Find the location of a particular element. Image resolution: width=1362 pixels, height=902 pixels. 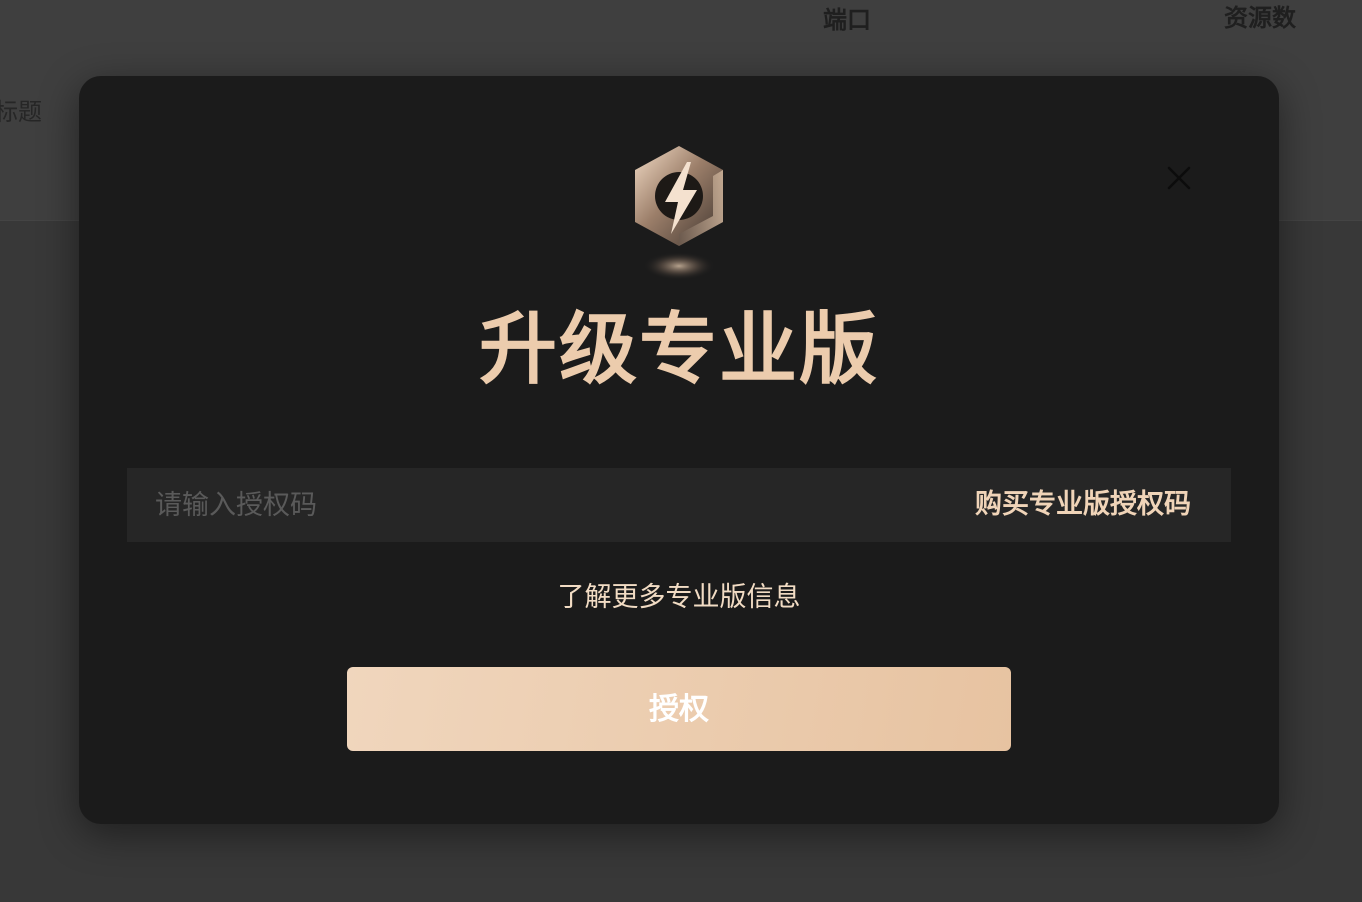

column-header-title: 标题 is located at coordinates (21, 112).